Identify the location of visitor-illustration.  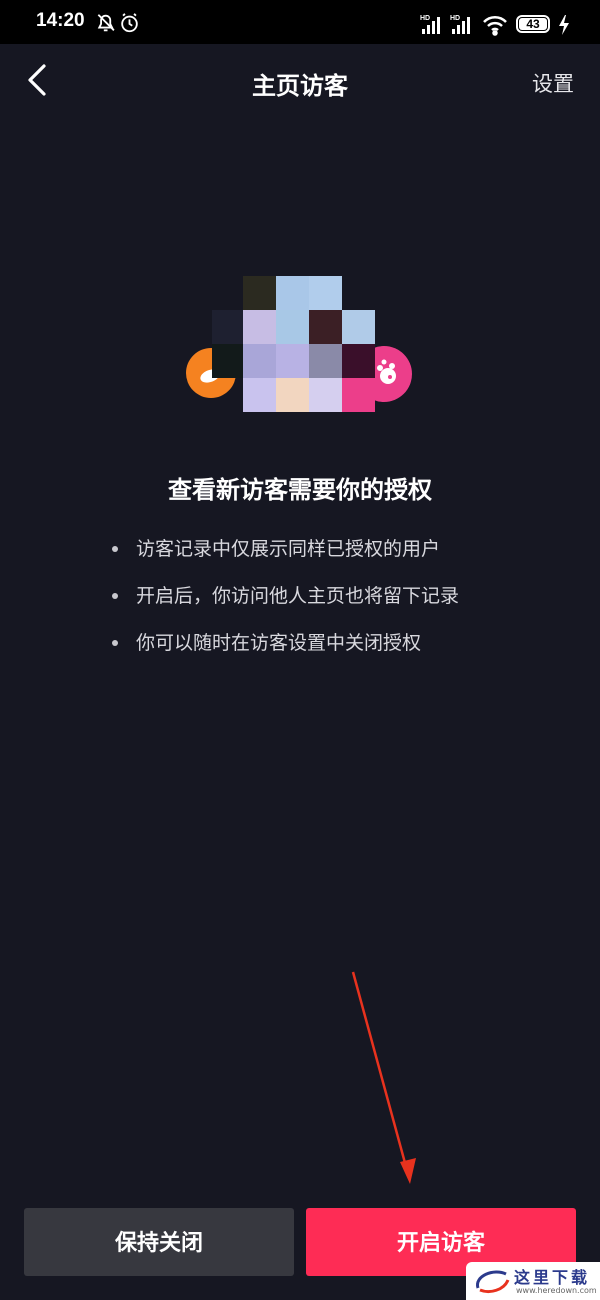
(300, 344).